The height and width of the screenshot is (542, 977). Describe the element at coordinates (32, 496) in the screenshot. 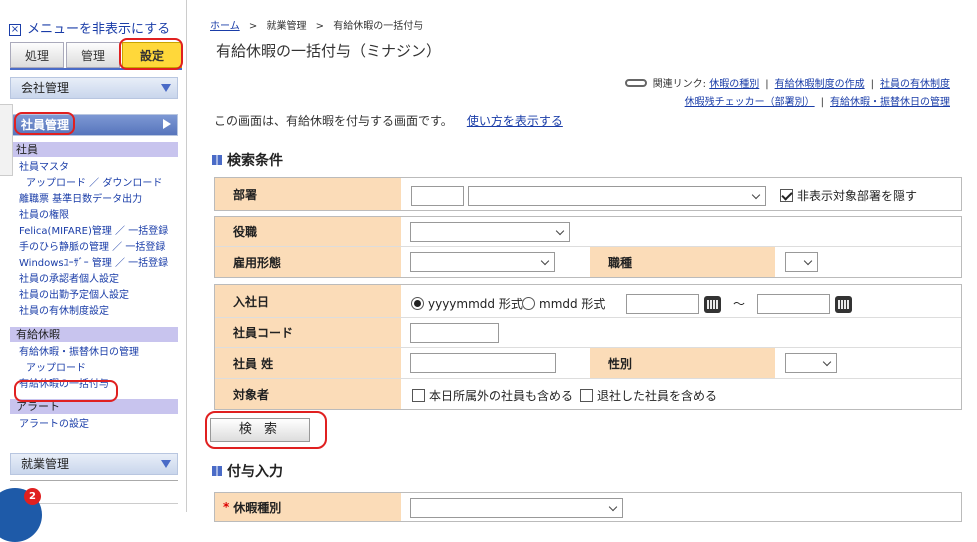

I see `notification-badge: 2` at that location.